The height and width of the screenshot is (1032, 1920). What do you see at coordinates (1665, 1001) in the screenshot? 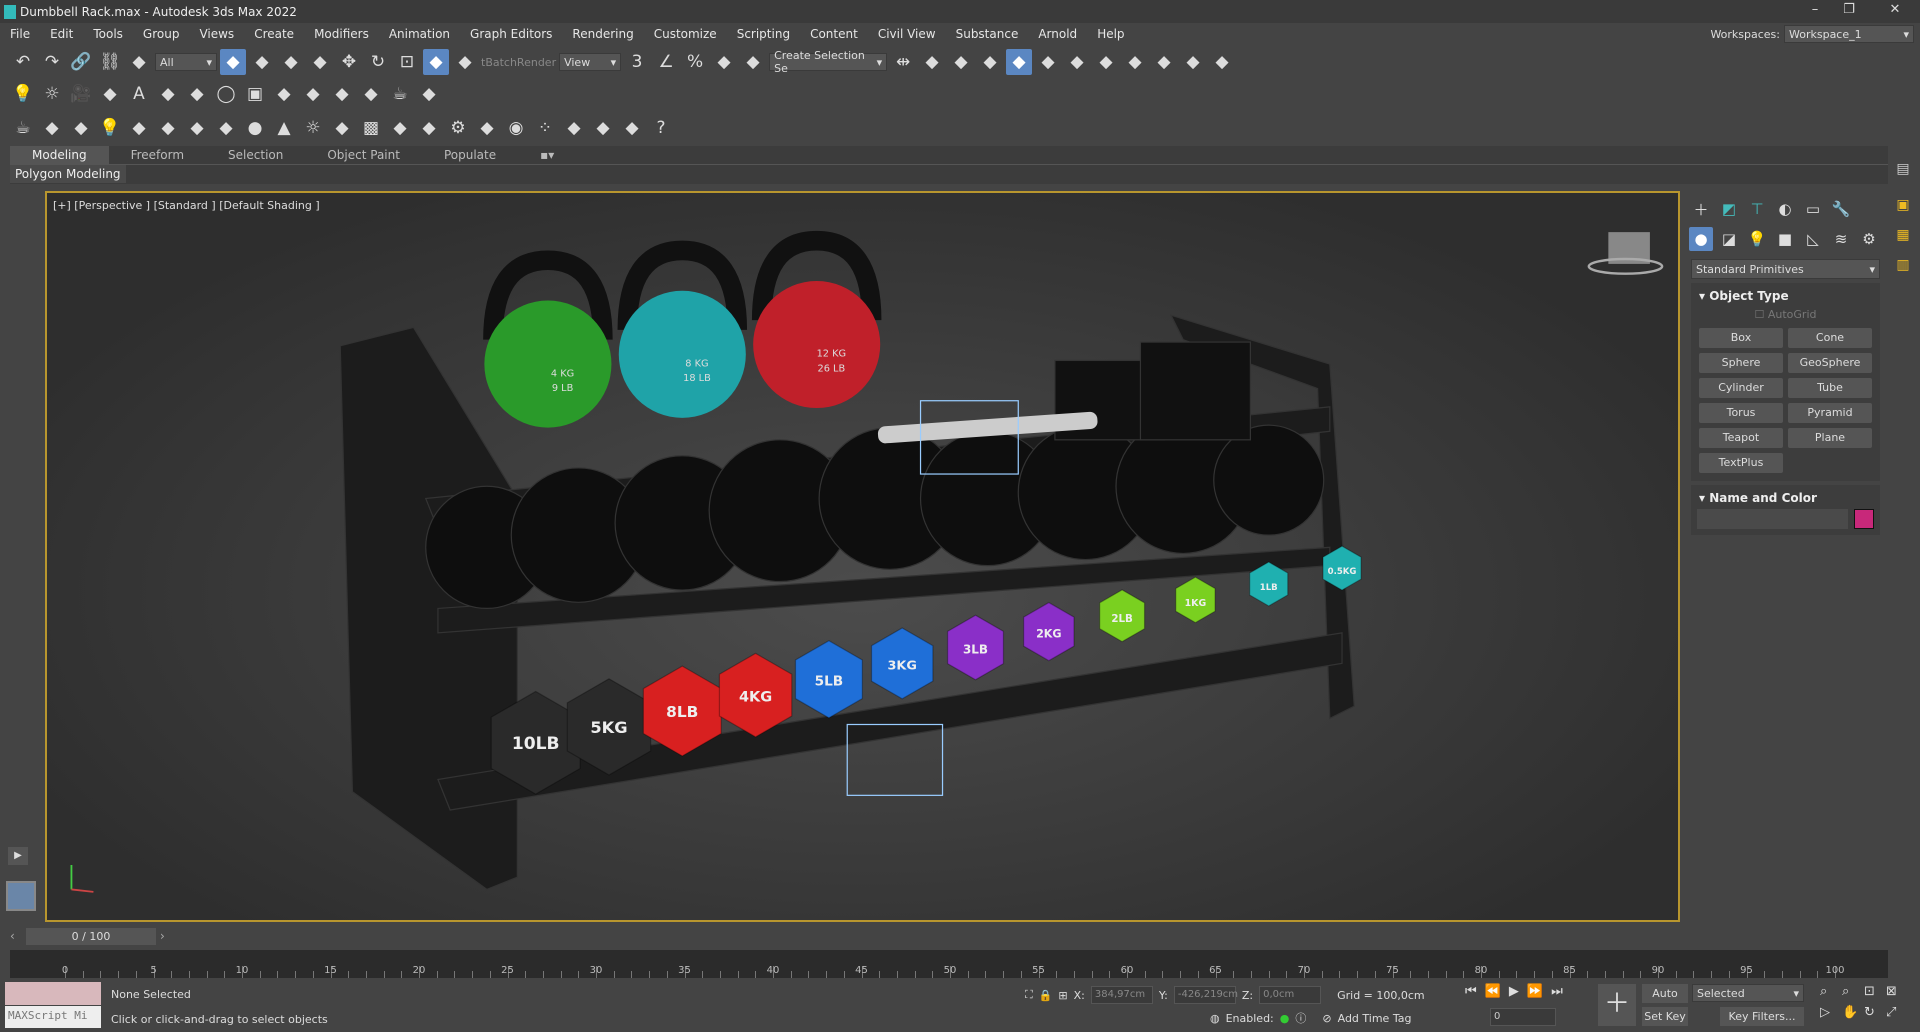
I see `auto-key-button: Auto Key` at bounding box center [1665, 1001].